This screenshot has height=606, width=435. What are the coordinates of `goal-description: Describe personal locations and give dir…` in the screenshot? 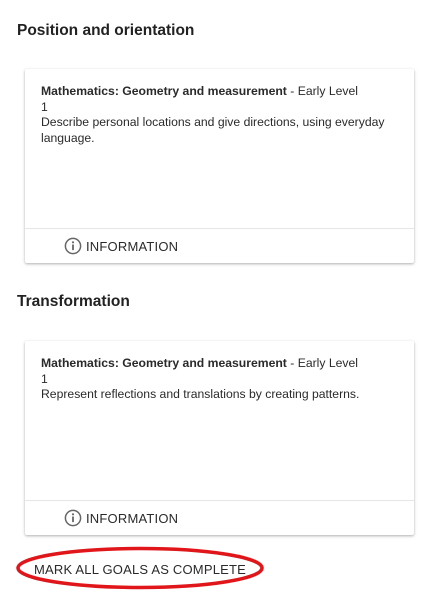 It's located at (213, 130).